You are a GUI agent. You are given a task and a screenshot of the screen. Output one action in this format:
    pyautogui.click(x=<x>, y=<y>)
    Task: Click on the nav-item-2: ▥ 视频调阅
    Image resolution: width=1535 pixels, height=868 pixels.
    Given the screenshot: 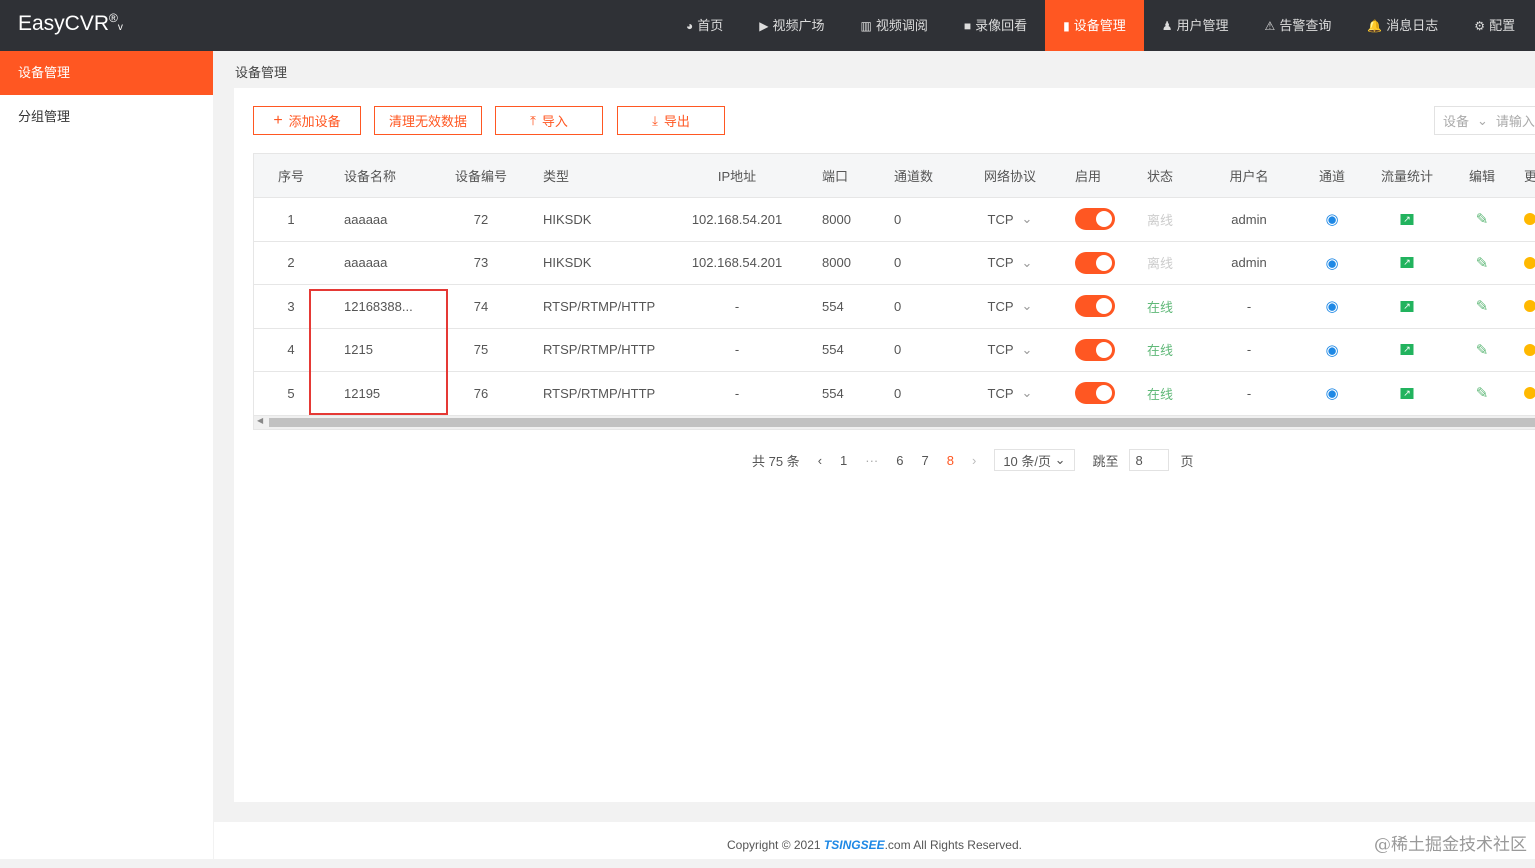 What is the action you would take?
    pyautogui.click(x=894, y=25)
    